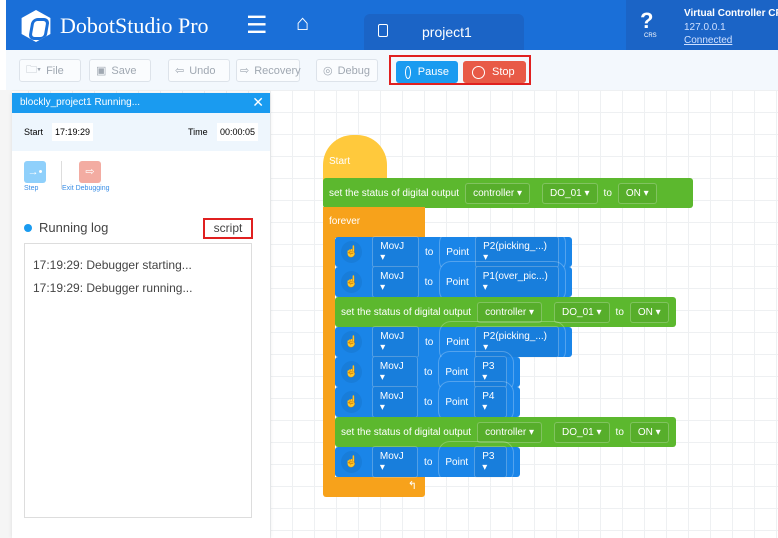  I want to click on debug-label: Debug, so click(354, 70).